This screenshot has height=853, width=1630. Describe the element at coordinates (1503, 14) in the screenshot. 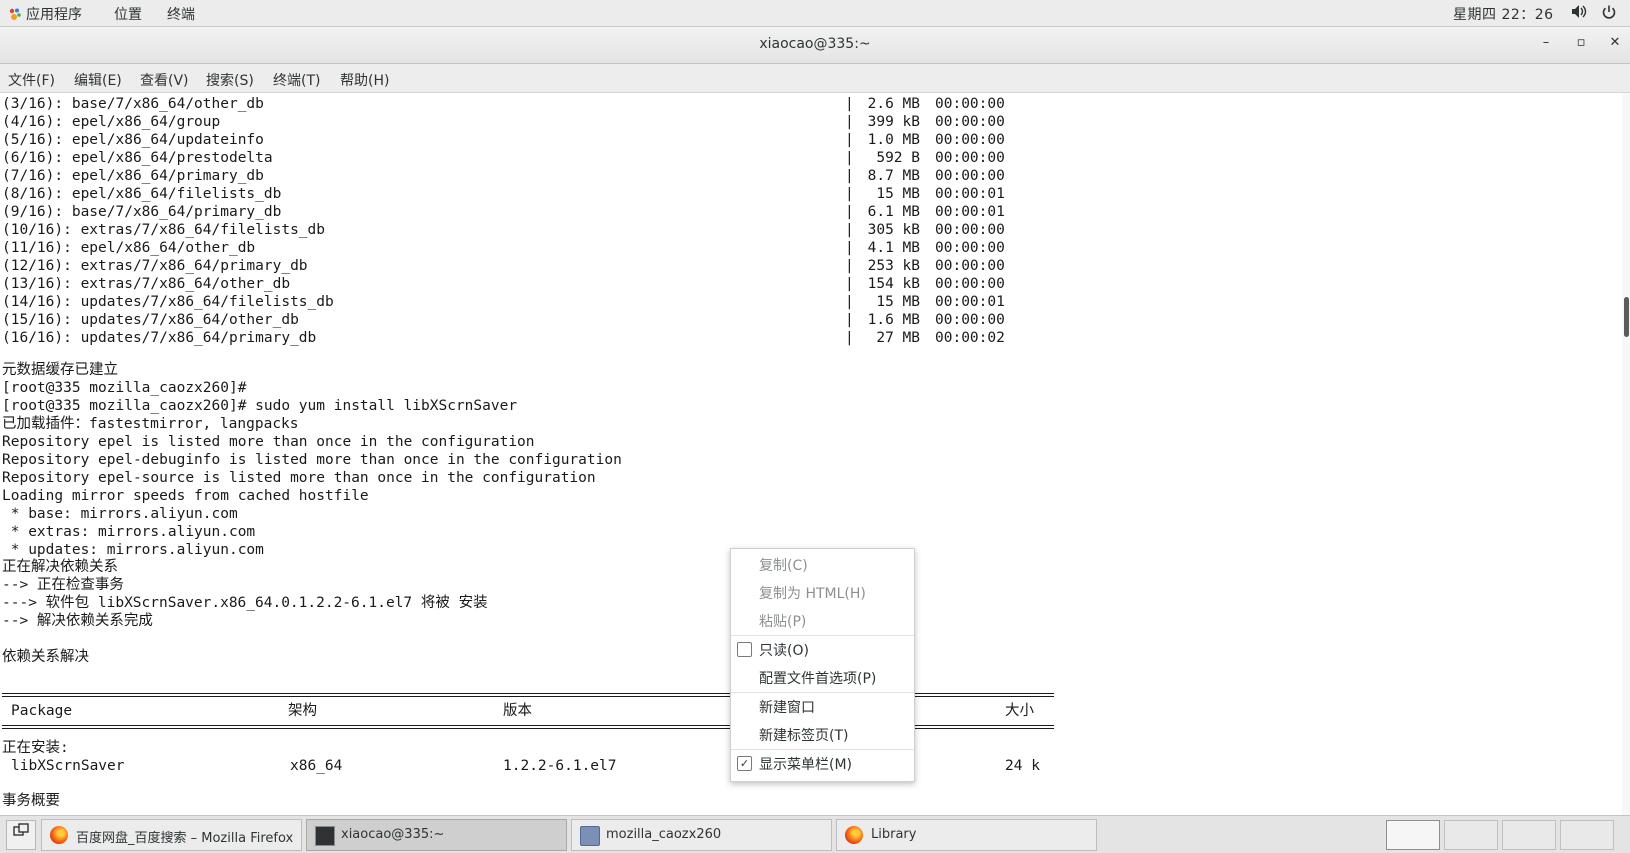

I see `clock: 星期四 22：26` at that location.